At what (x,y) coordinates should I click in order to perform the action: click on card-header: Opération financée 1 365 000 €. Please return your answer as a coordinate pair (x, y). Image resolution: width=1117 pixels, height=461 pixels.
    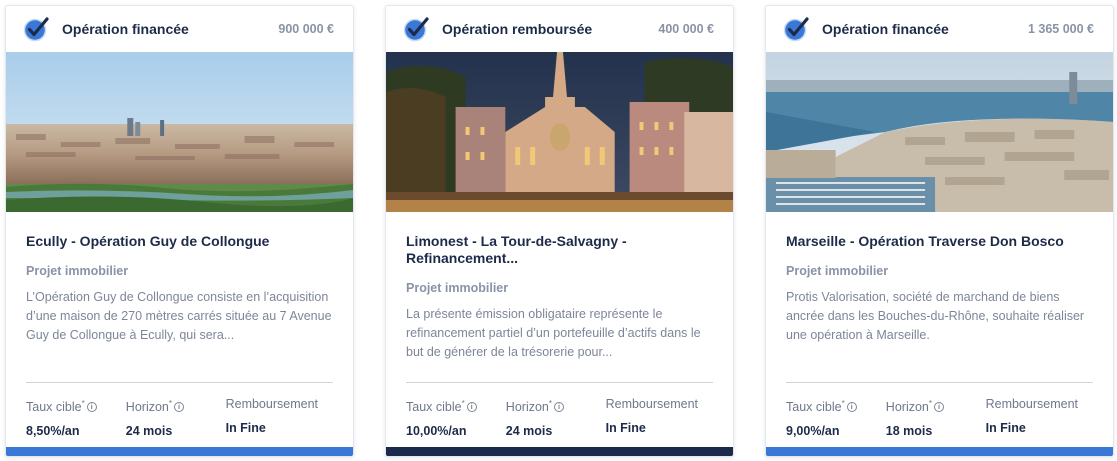
    Looking at the image, I should click on (939, 29).